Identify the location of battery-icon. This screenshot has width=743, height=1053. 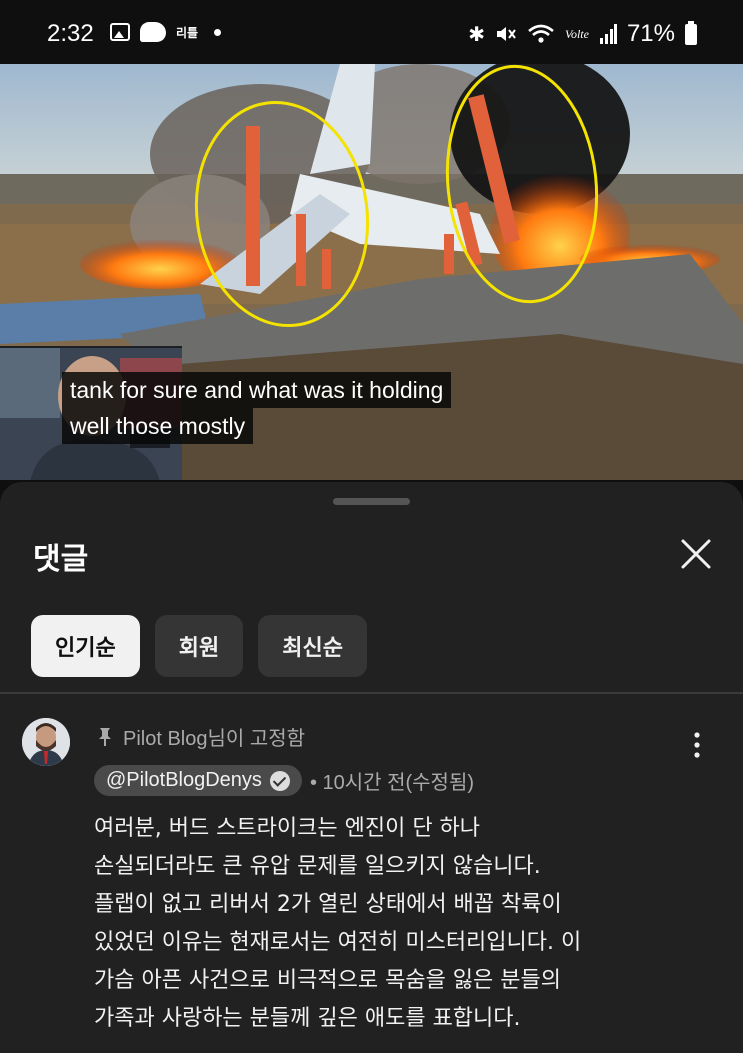
(691, 32).